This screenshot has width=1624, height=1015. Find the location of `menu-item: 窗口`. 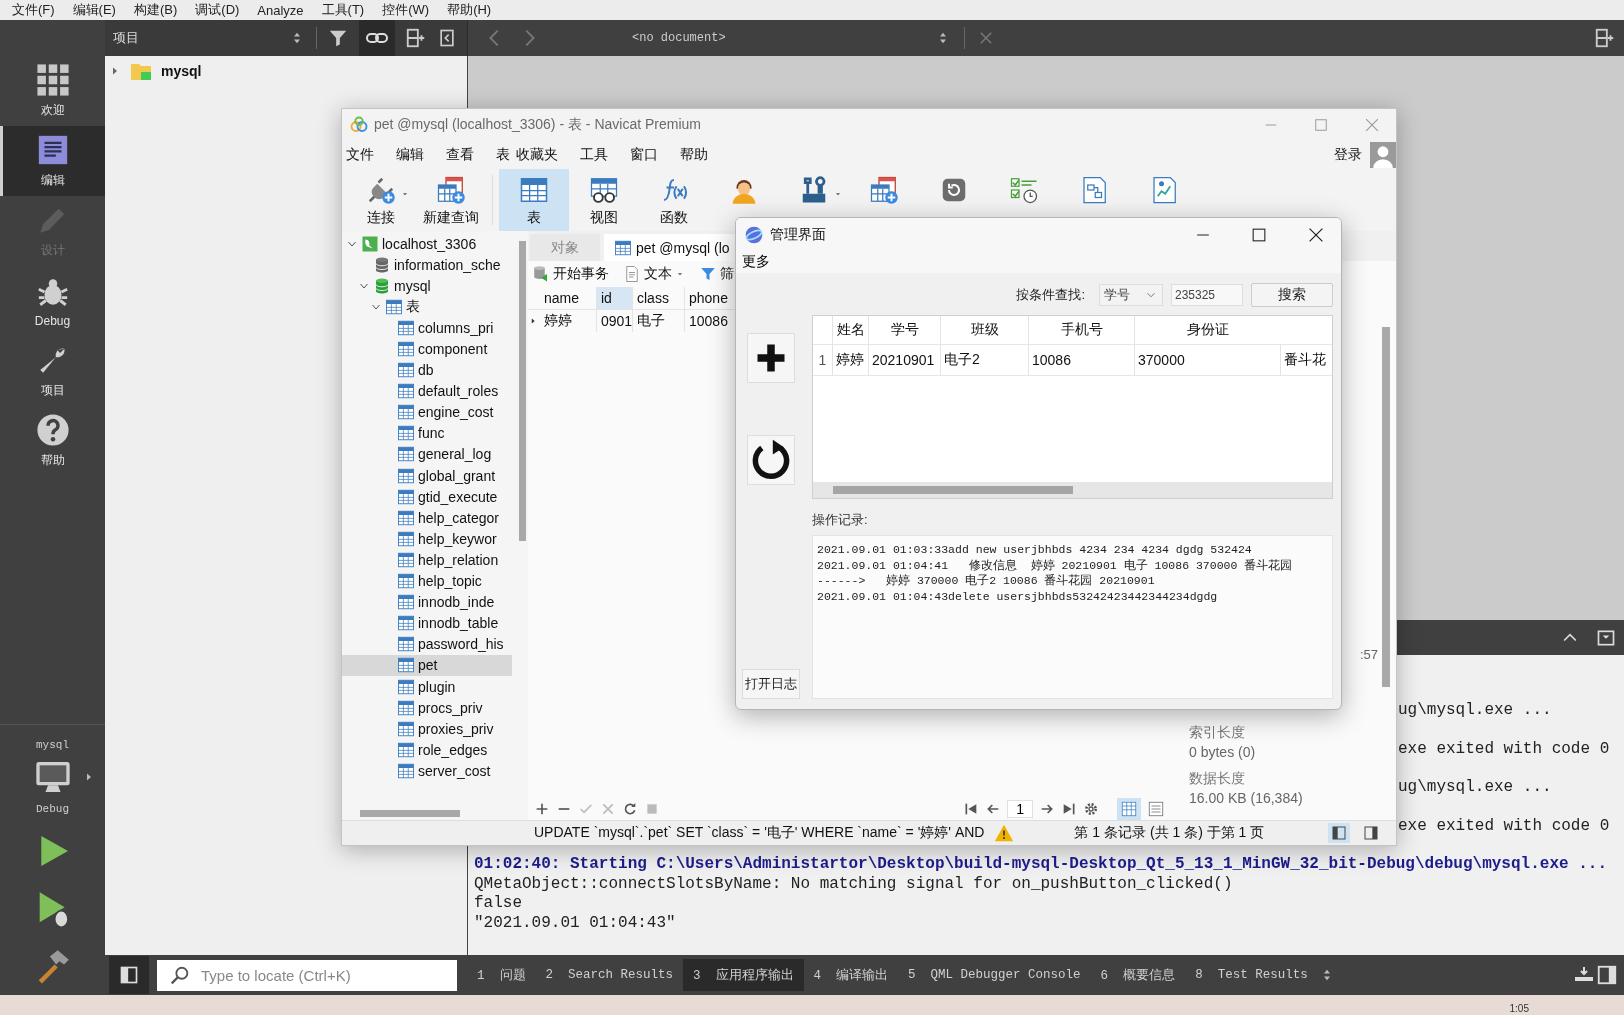

menu-item: 窗口 is located at coordinates (650, 155).